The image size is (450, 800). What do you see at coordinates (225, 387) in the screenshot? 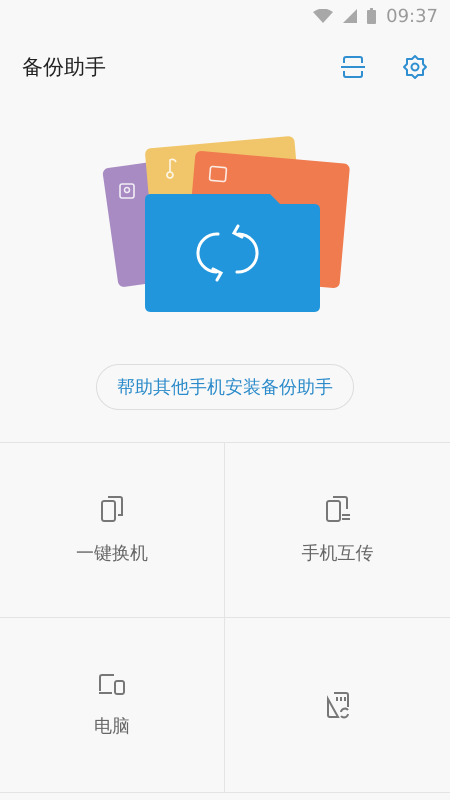
I see `install-helper-button: 帮助其他手机安装备份助手` at bounding box center [225, 387].